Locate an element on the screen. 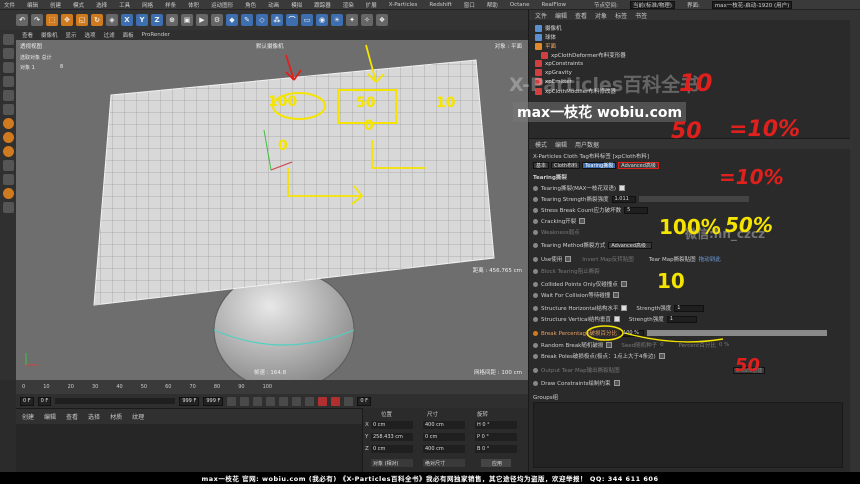  pos-y-field: 258.433 cm is located at coordinates (392, 437).